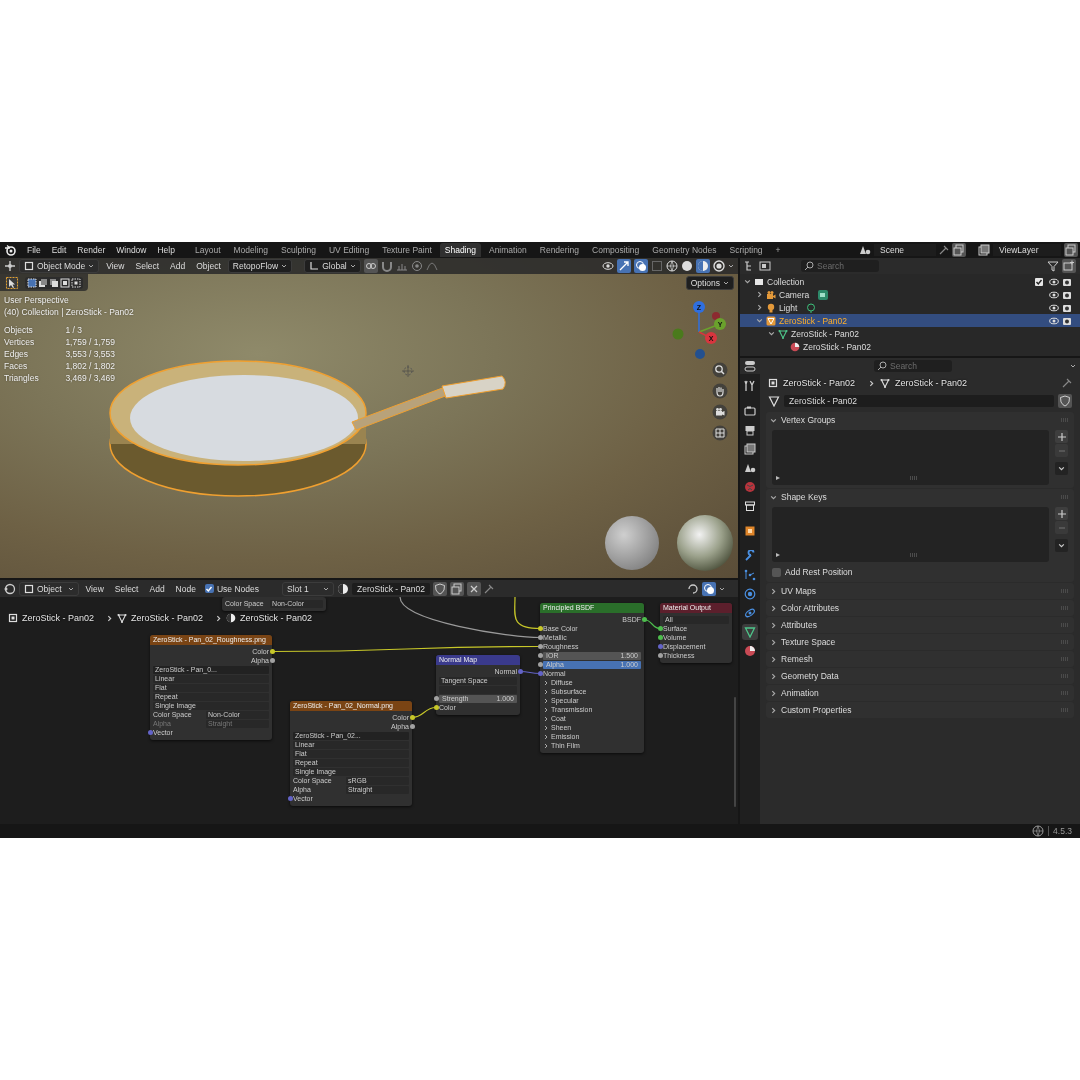  Describe the element at coordinates (1053, 266) in the screenshot. I see `filter-icon` at that location.